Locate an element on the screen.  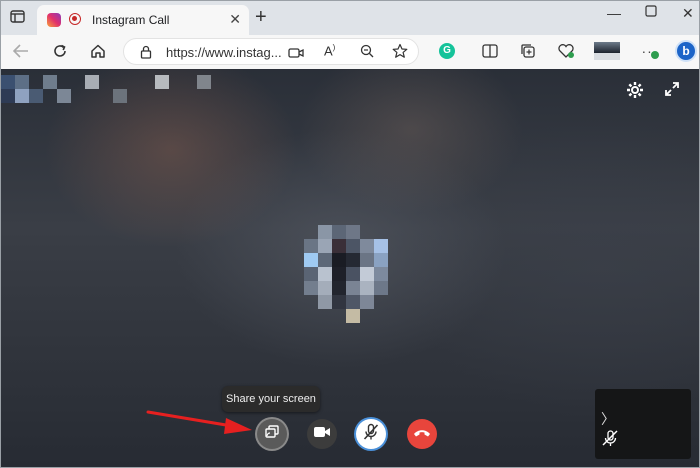
home-icon is located at coordinates (98, 51).